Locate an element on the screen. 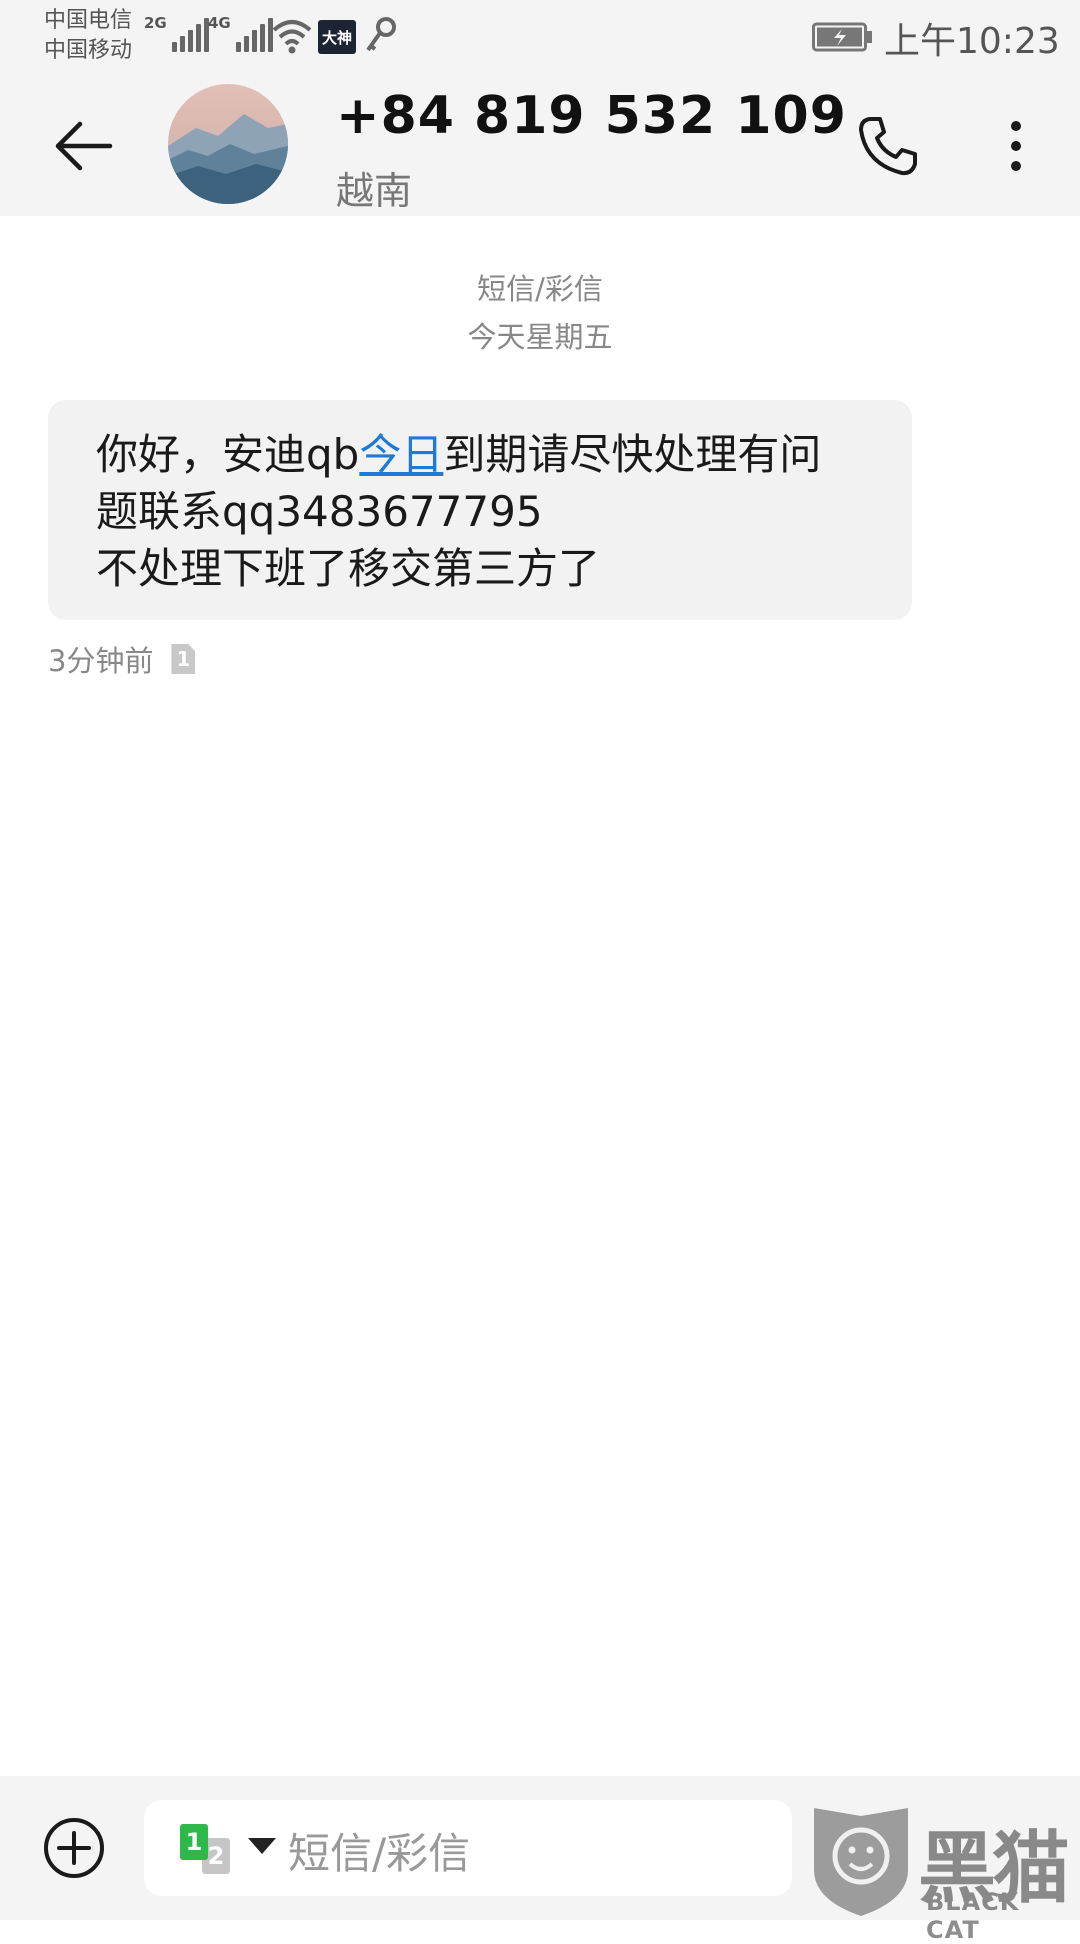 Image resolution: width=1080 pixels, height=1944 pixels. status-bar: 中国电信 中国移动 2G 4G 大神 上午10:23 is located at coordinates (540, 36).